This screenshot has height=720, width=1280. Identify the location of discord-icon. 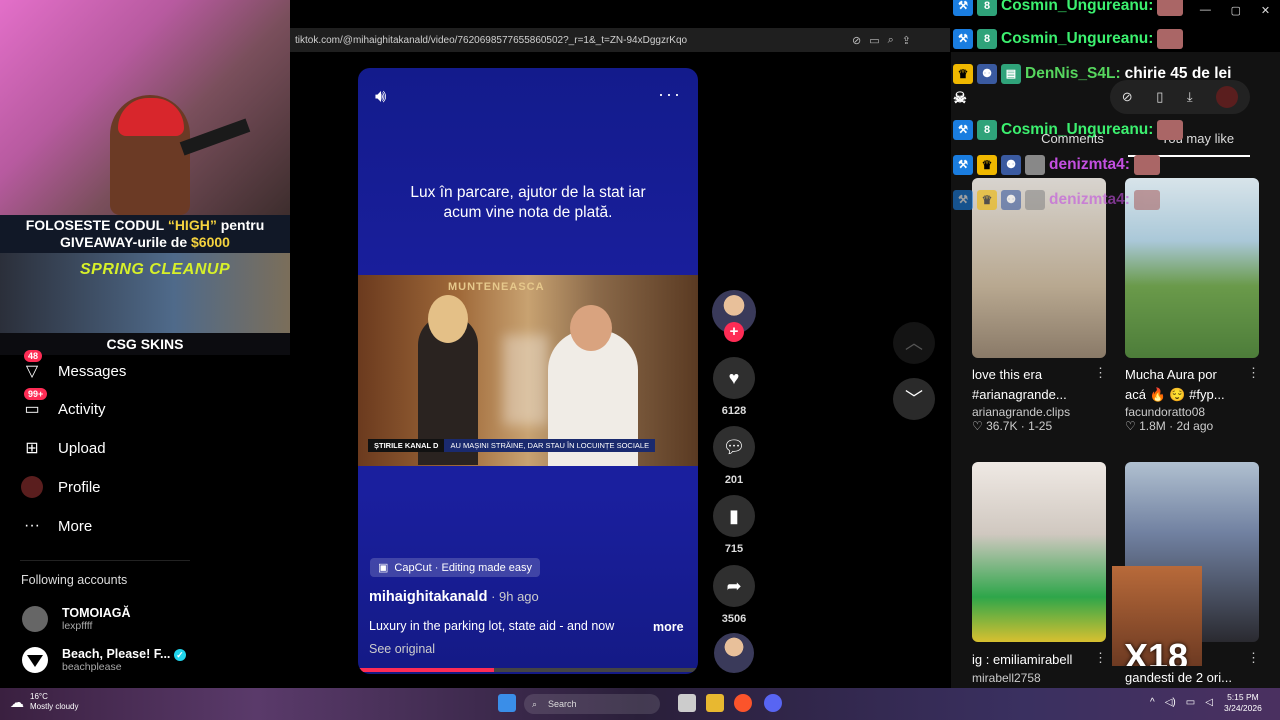
(773, 703).